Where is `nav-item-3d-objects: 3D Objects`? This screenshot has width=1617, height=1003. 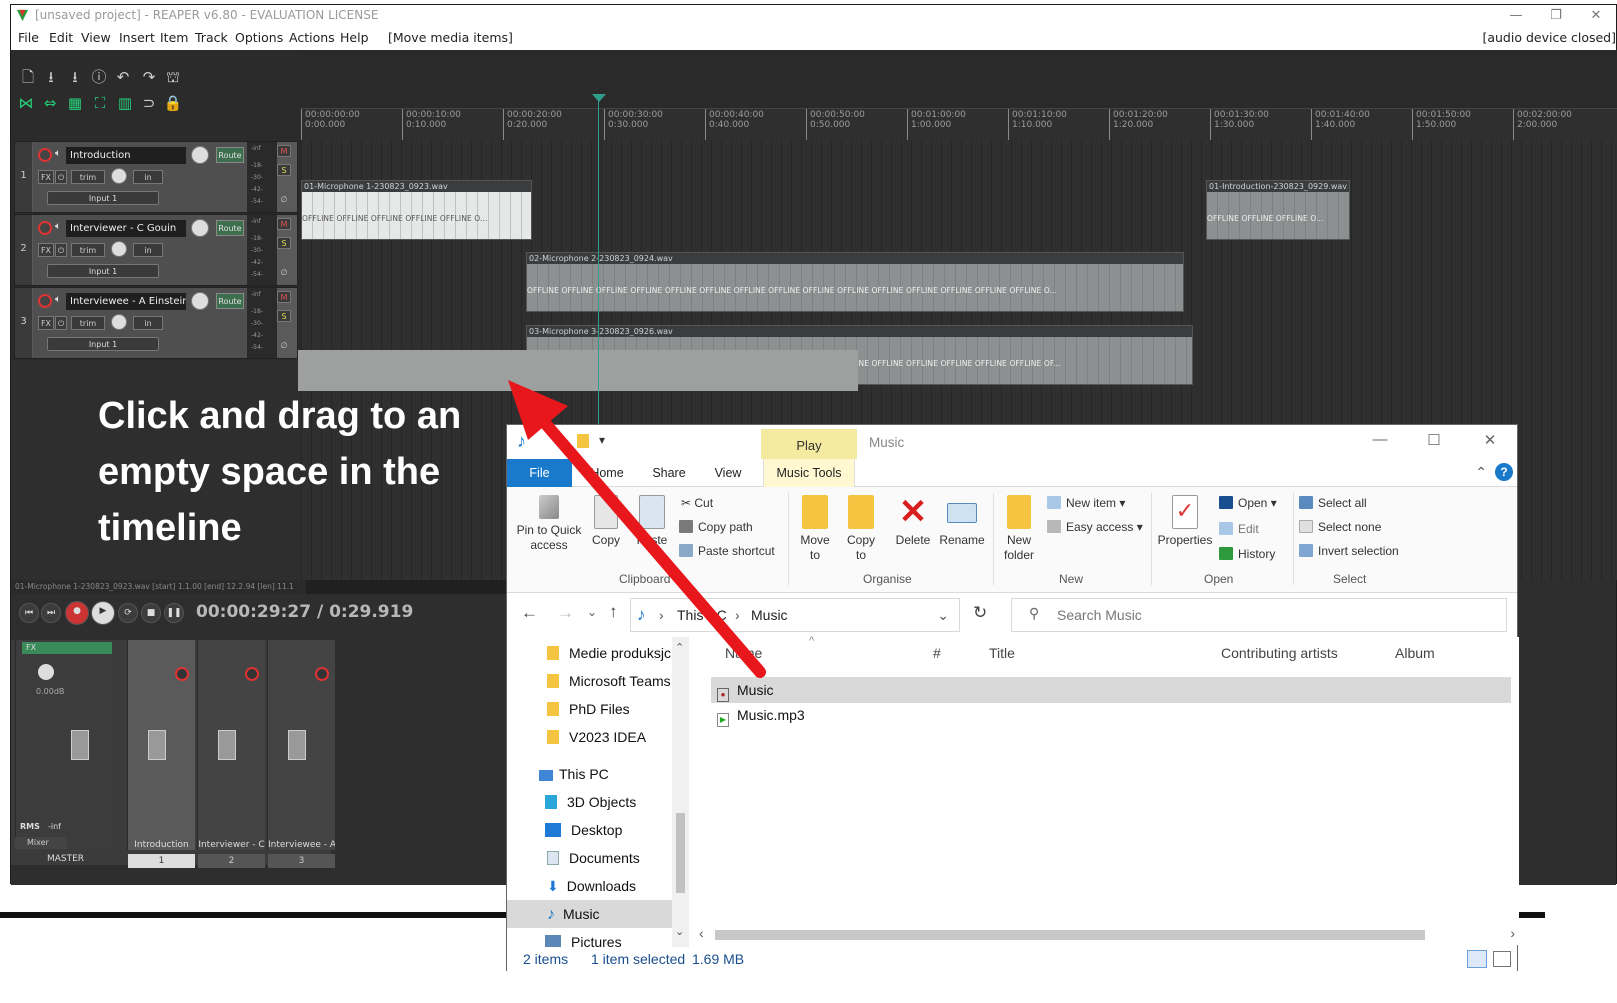 nav-item-3d-objects: 3D Objects is located at coordinates (589, 802).